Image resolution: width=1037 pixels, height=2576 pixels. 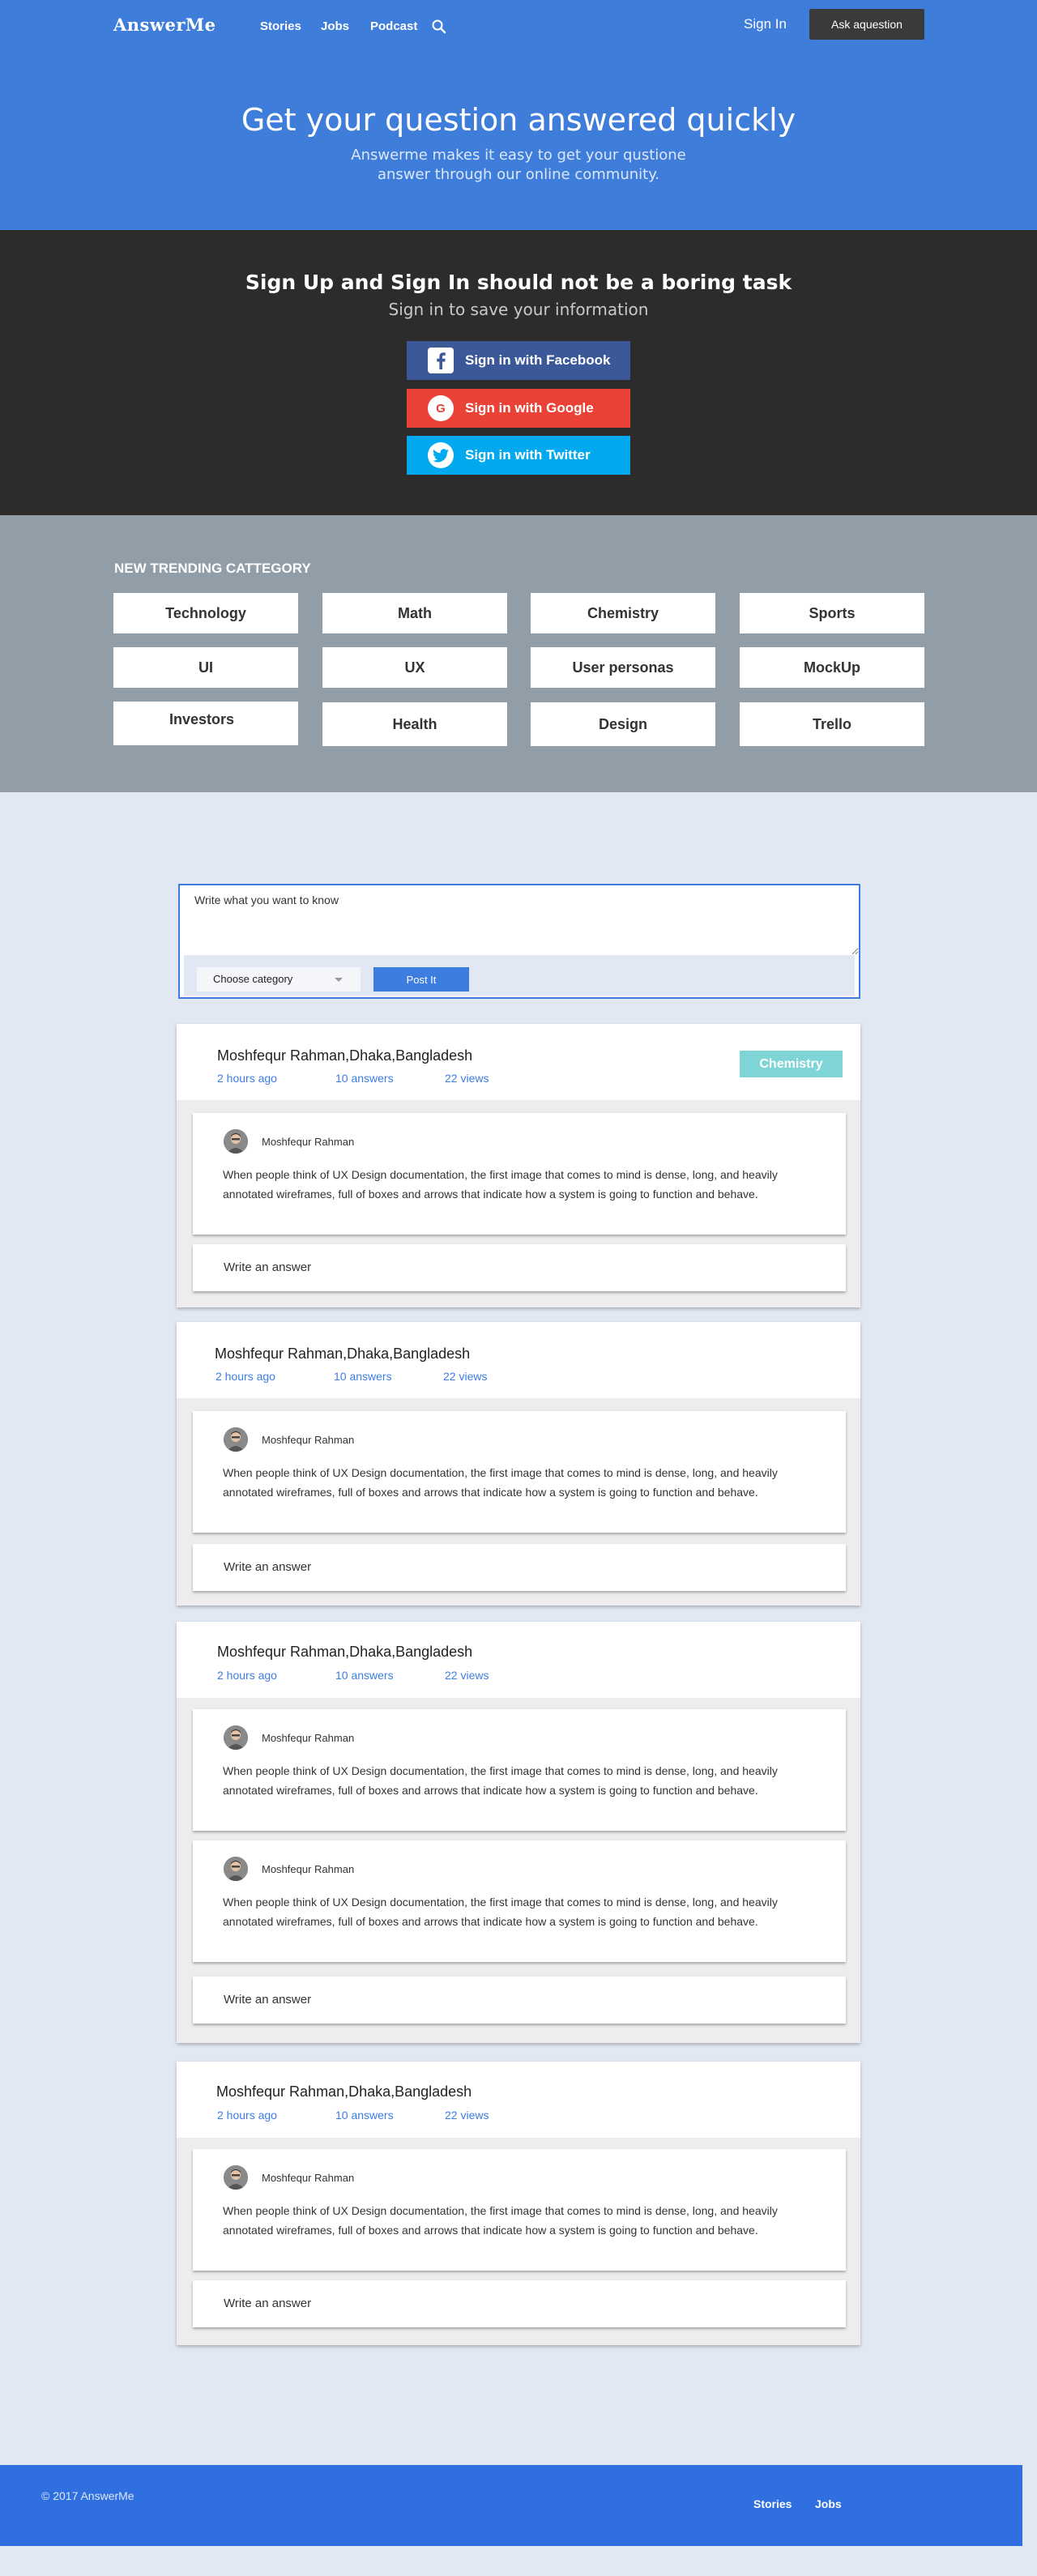 What do you see at coordinates (765, 24) in the screenshot?
I see `sign-in-link: Sign In` at bounding box center [765, 24].